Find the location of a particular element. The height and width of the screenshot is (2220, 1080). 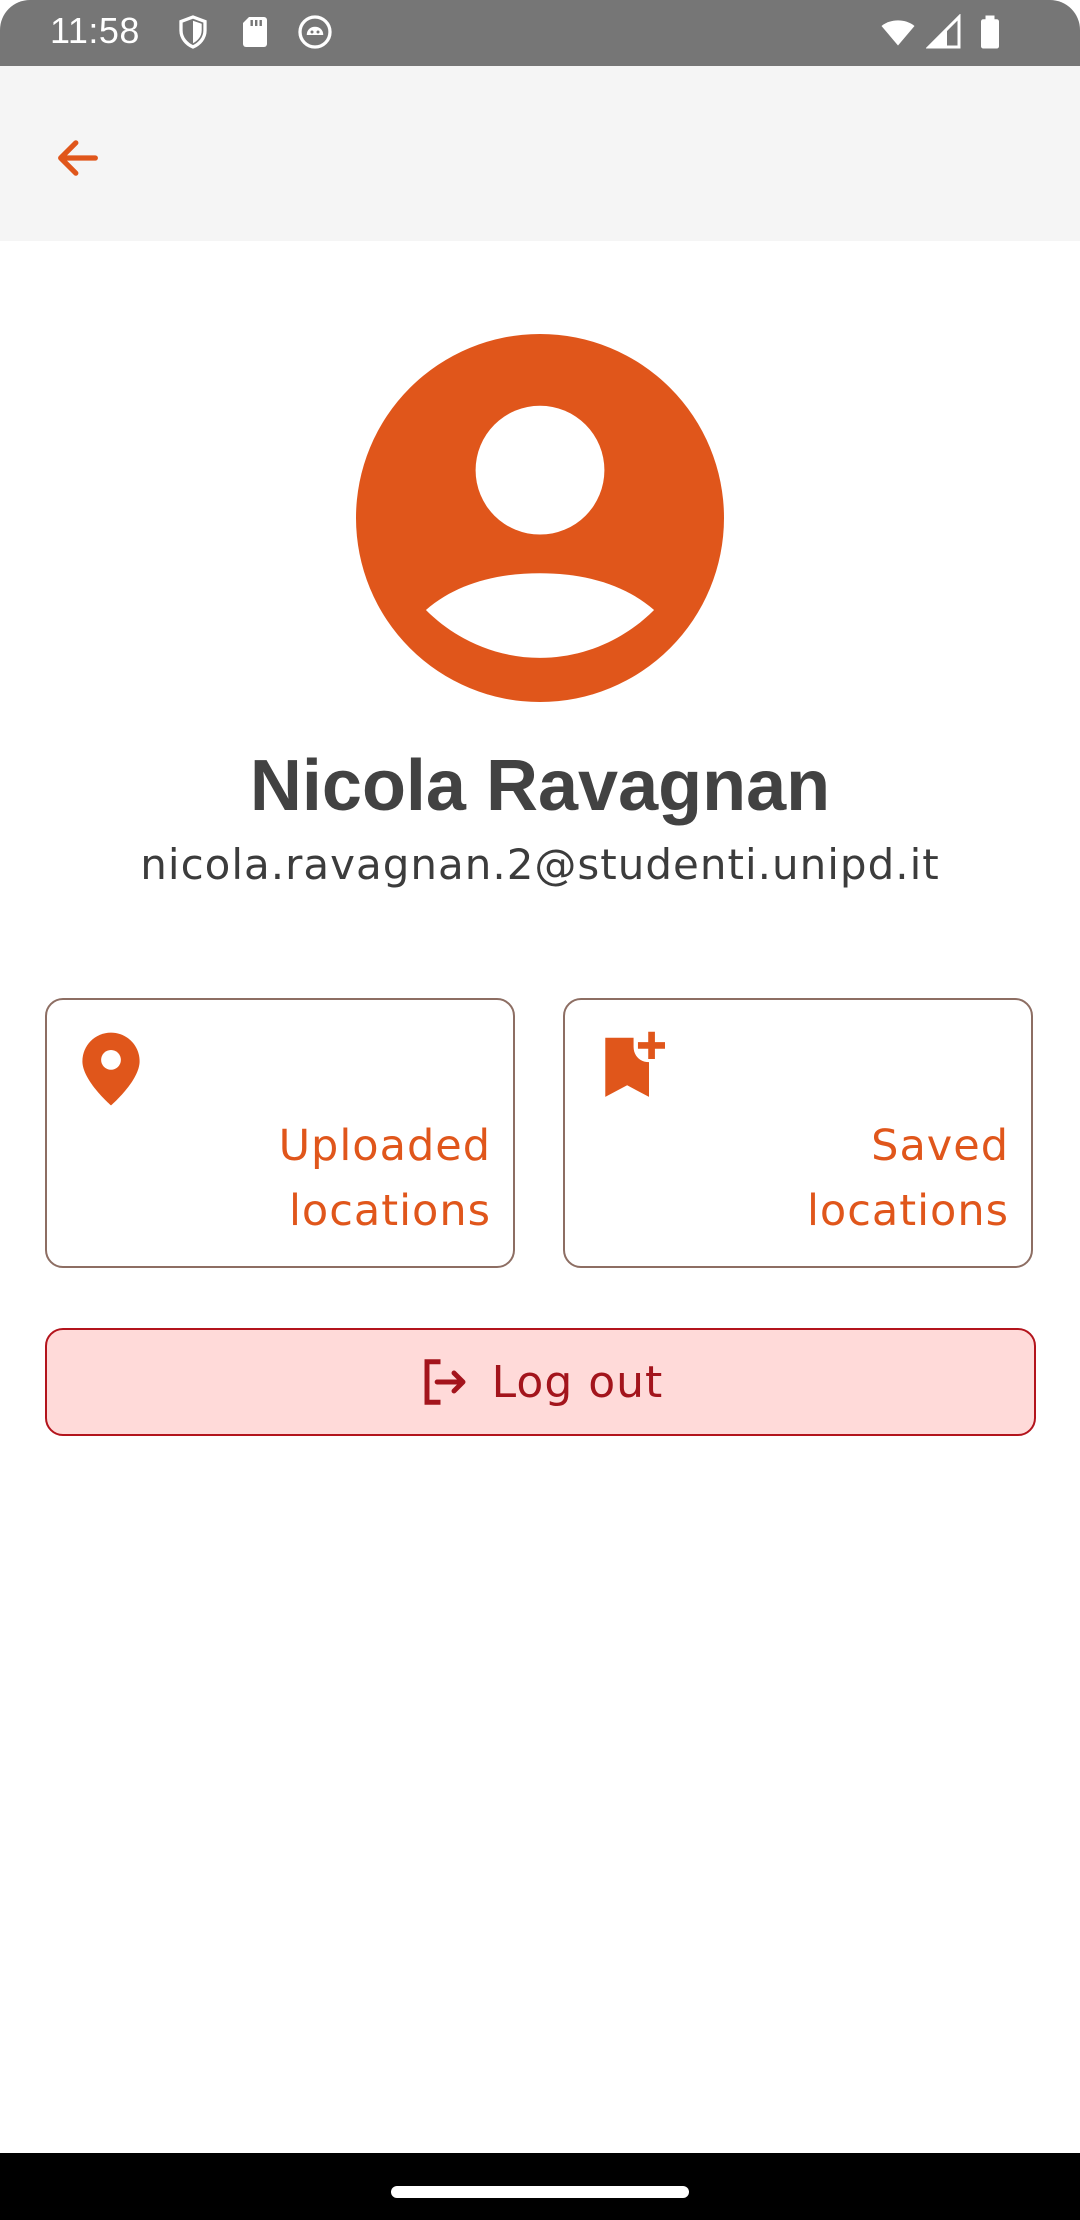

account-circle-icon is located at coordinates (540, 518).